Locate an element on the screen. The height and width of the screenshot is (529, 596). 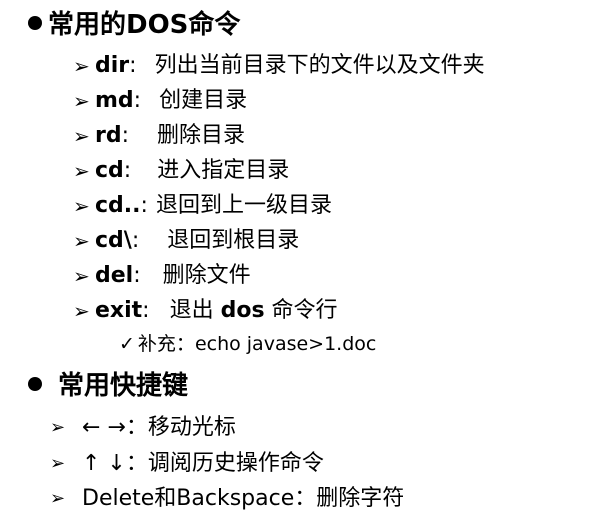
command-description-pre: 退出 is located at coordinates (195, 310).